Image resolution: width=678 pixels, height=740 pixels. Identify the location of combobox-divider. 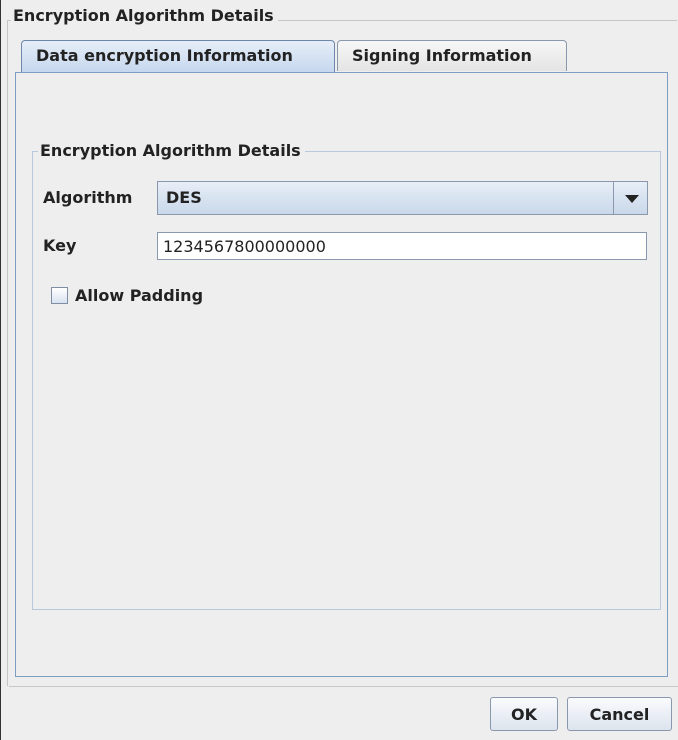
(613, 198).